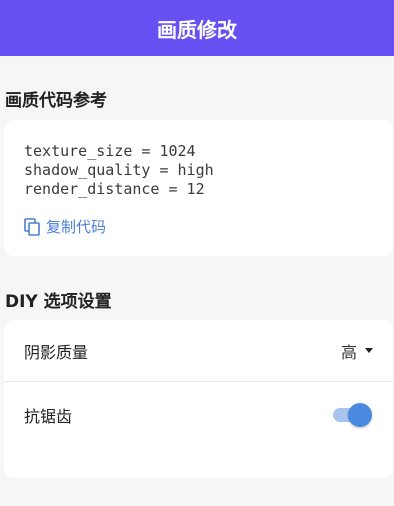 This screenshot has height=506, width=394. I want to click on shadow-quality-select: 高, so click(357, 351).